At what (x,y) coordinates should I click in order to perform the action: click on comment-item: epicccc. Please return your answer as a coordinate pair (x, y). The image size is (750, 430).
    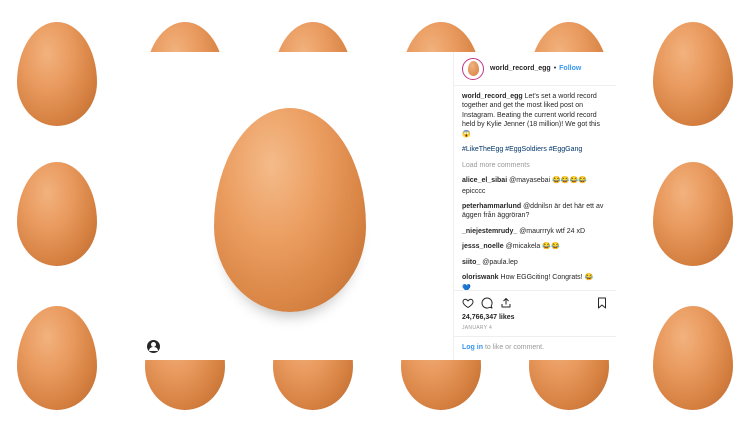
    Looking at the image, I should click on (535, 191).